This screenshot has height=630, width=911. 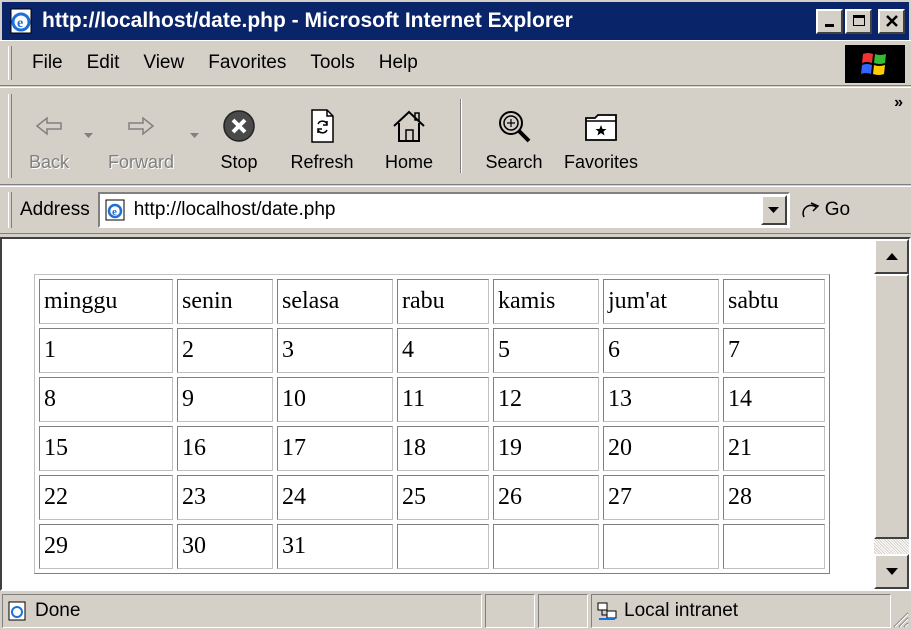 What do you see at coordinates (661, 350) in the screenshot?
I see `calendar-day-cell: 6` at bounding box center [661, 350].